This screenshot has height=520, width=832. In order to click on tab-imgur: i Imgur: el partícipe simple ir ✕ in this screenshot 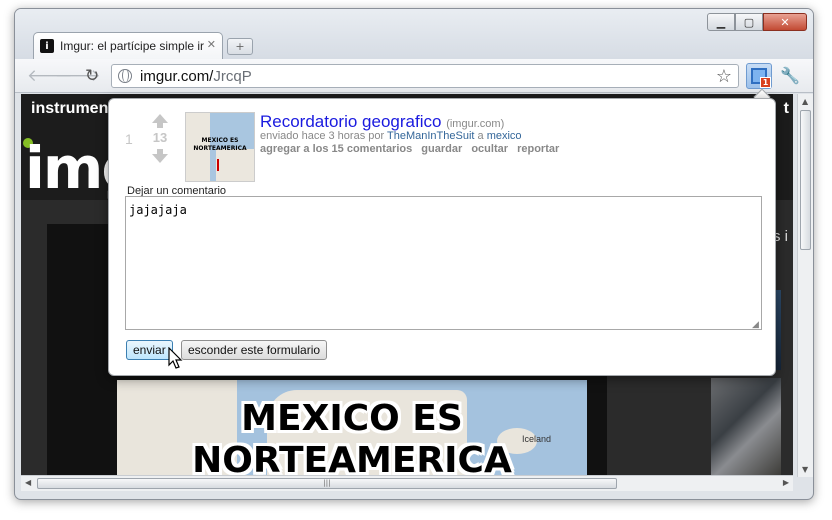, I will do `click(128, 45)`.